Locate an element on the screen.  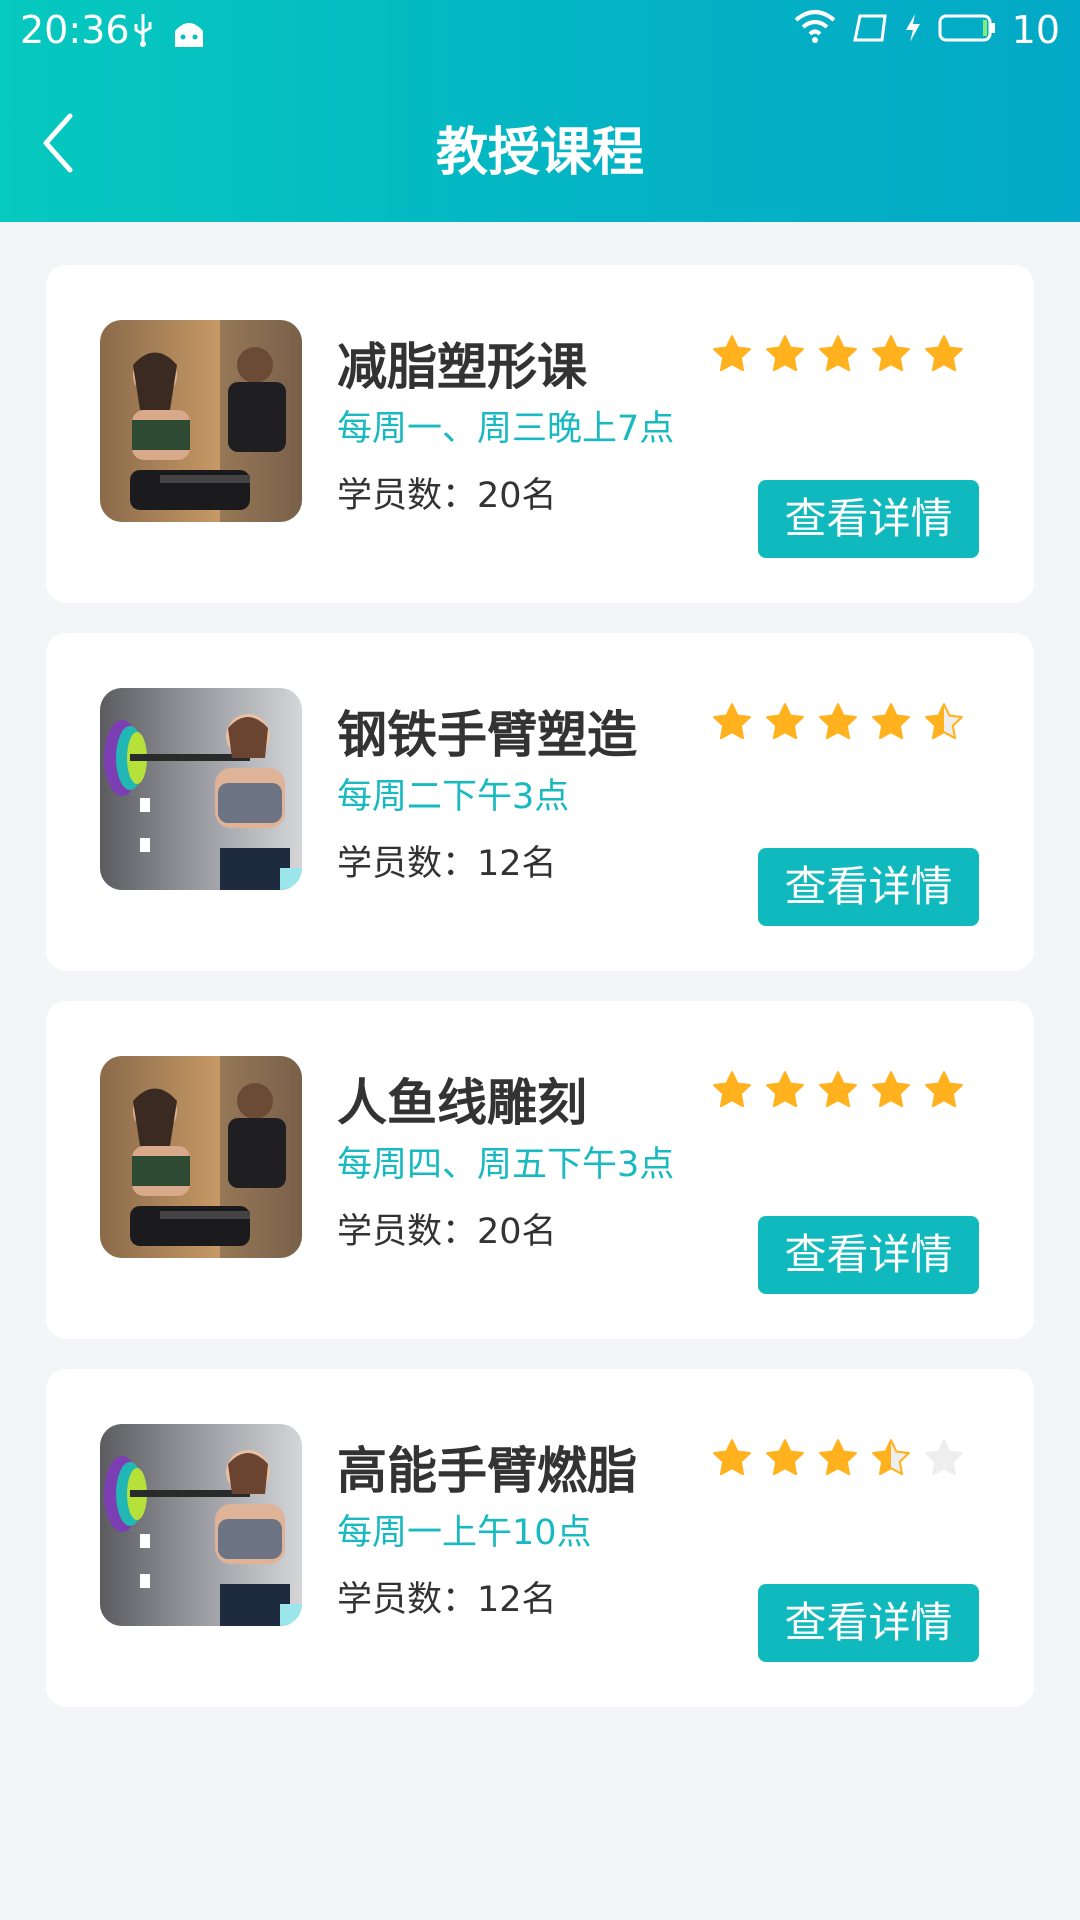
course-name: 钢铁手臂塑造 is located at coordinates (487, 735).